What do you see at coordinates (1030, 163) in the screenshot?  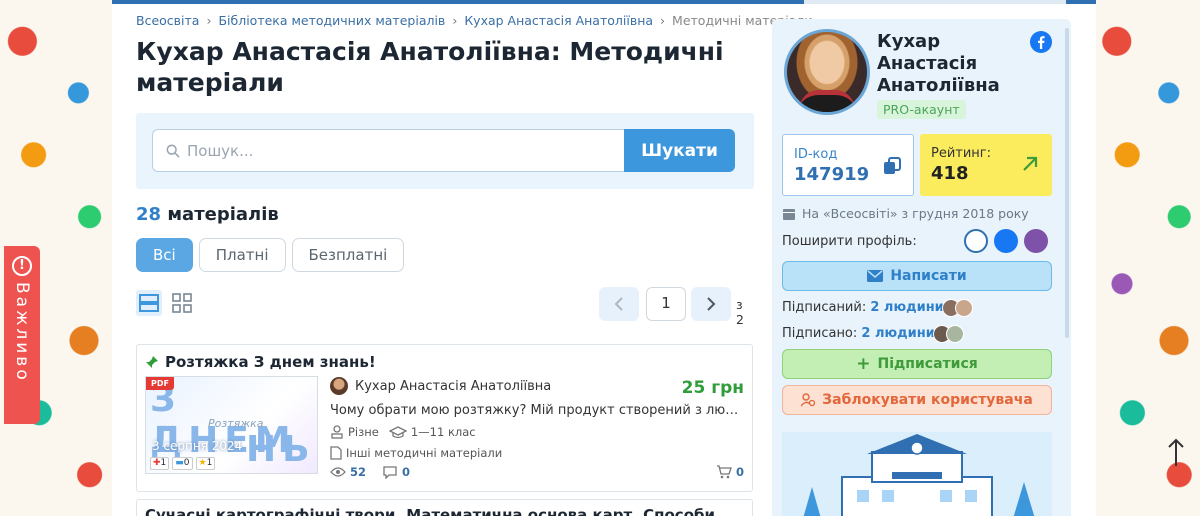 I see `arrow-up-right-icon` at bounding box center [1030, 163].